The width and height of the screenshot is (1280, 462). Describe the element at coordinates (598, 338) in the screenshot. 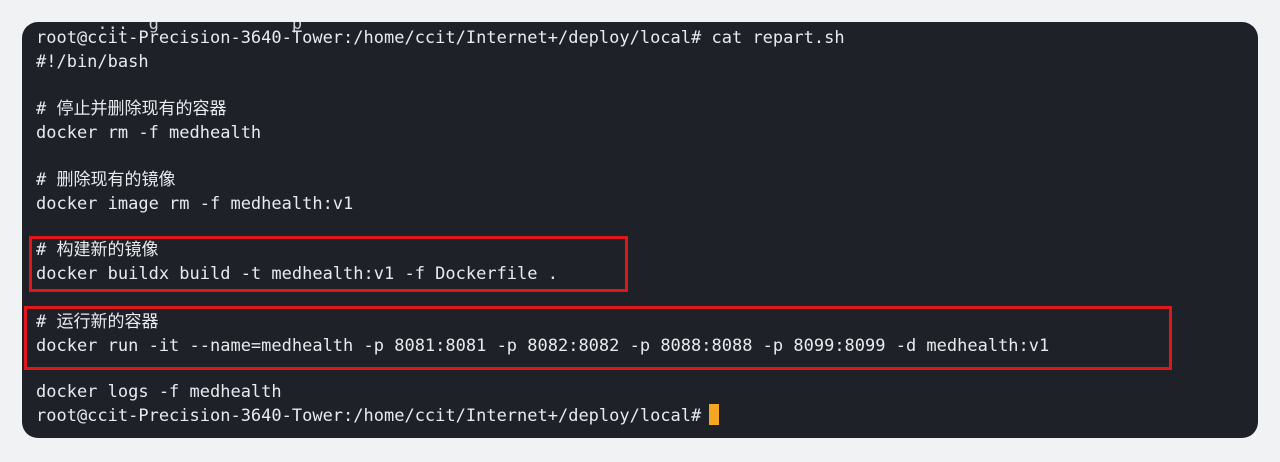

I see `highlight-box-run` at that location.